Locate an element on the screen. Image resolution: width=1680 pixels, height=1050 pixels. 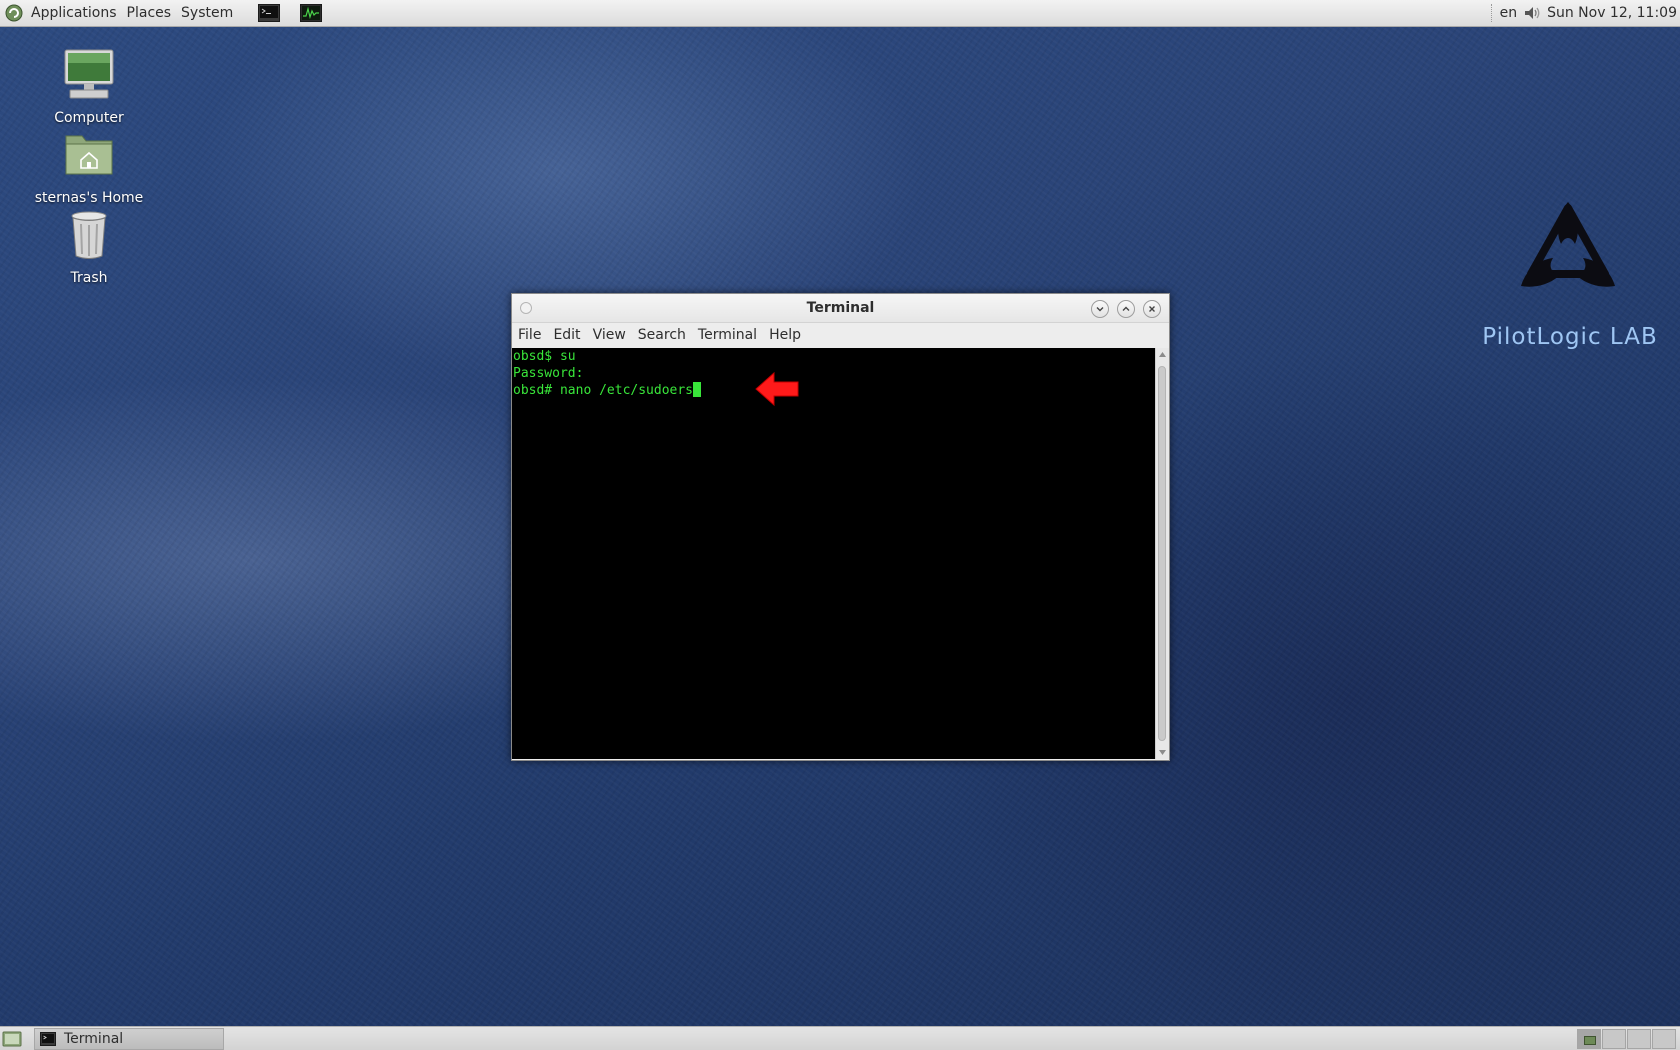
desktop-icon-home: sternas's Home is located at coordinates (89, 167).